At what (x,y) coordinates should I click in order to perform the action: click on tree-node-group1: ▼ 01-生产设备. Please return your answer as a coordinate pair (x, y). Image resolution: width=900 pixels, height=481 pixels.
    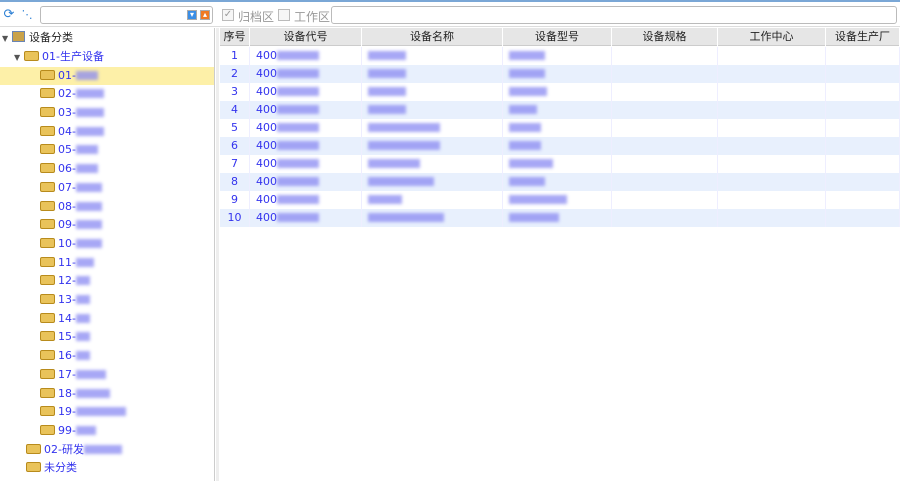
    Looking at the image, I should click on (59, 57).